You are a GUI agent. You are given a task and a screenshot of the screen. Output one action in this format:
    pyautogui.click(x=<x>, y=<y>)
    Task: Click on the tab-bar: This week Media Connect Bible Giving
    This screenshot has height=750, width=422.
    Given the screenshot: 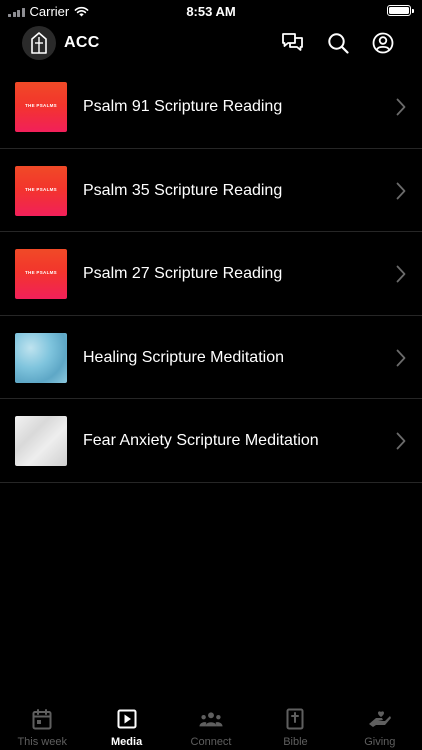 What is the action you would take?
    pyautogui.click(x=211, y=725)
    